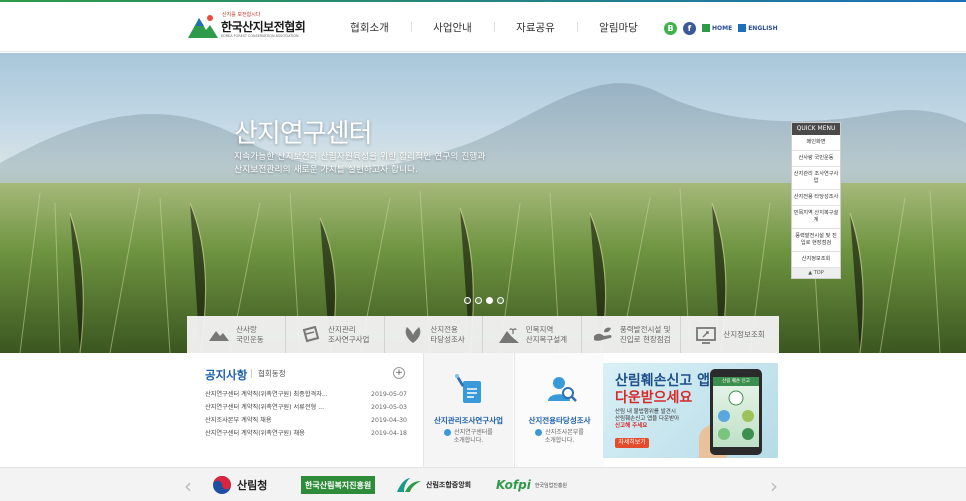 The image size is (966, 501). Describe the element at coordinates (272, 373) in the screenshot. I see `tab-news: 협회동정` at that location.